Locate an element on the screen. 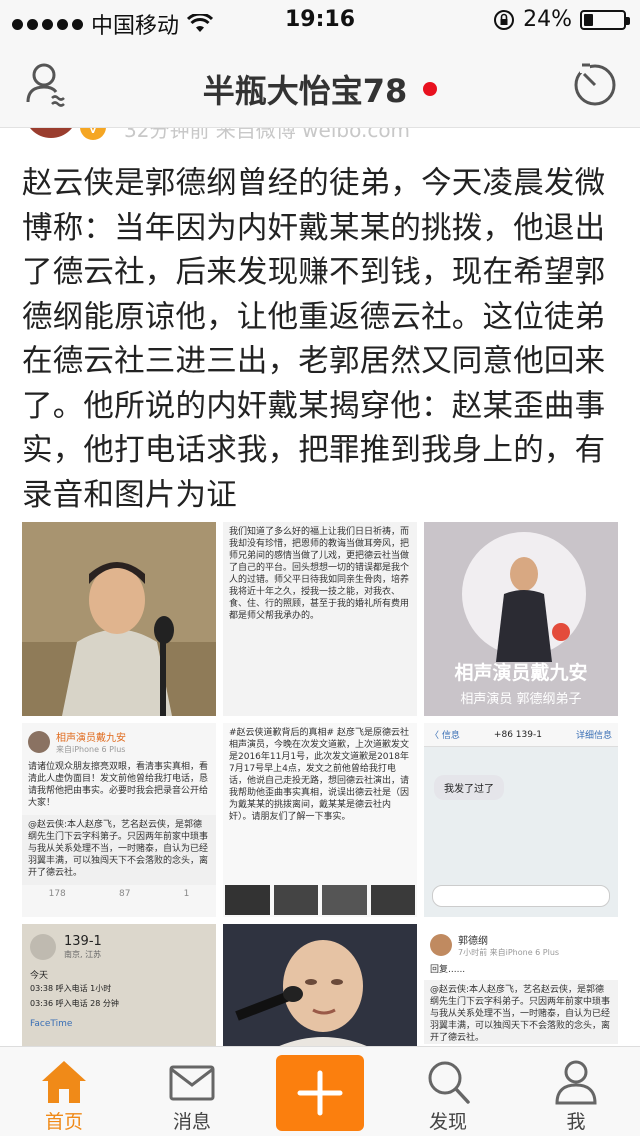  image-sms-back: 〈 信息 is located at coordinates (445, 736).